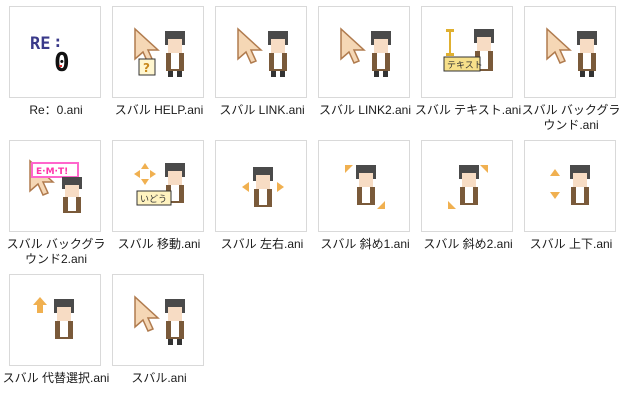  I want to click on text-select-cursor-icon: テキスト, so click(467, 52).